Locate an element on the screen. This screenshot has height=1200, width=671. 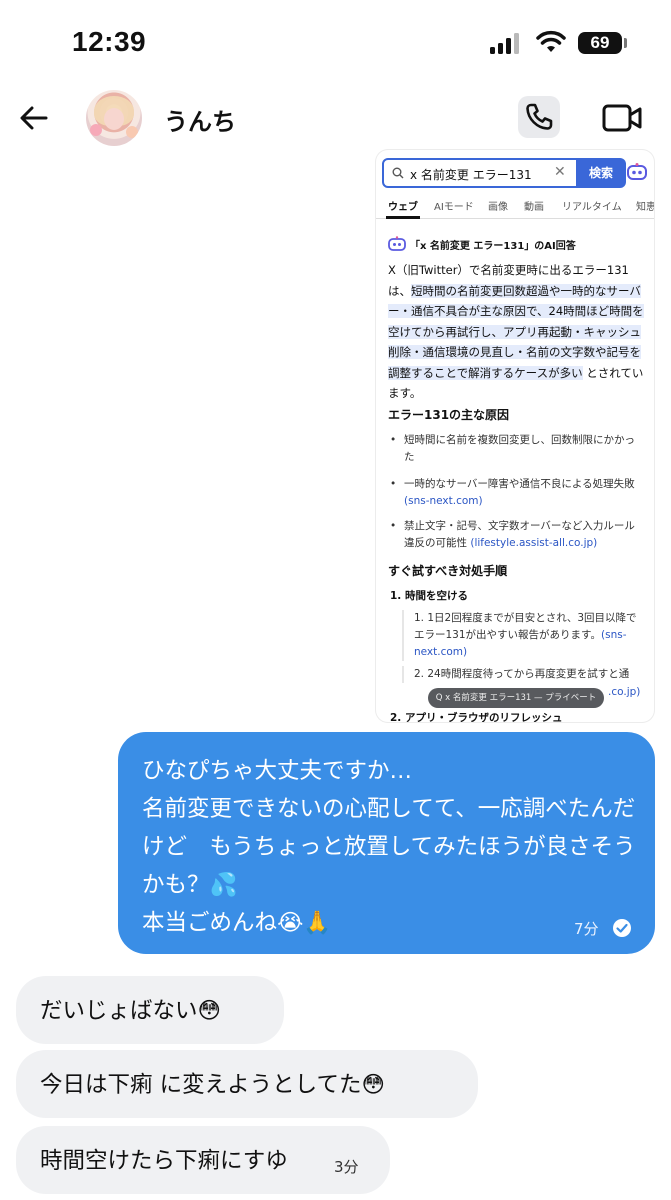
source-link: .co.jp) is located at coordinates (624, 692).